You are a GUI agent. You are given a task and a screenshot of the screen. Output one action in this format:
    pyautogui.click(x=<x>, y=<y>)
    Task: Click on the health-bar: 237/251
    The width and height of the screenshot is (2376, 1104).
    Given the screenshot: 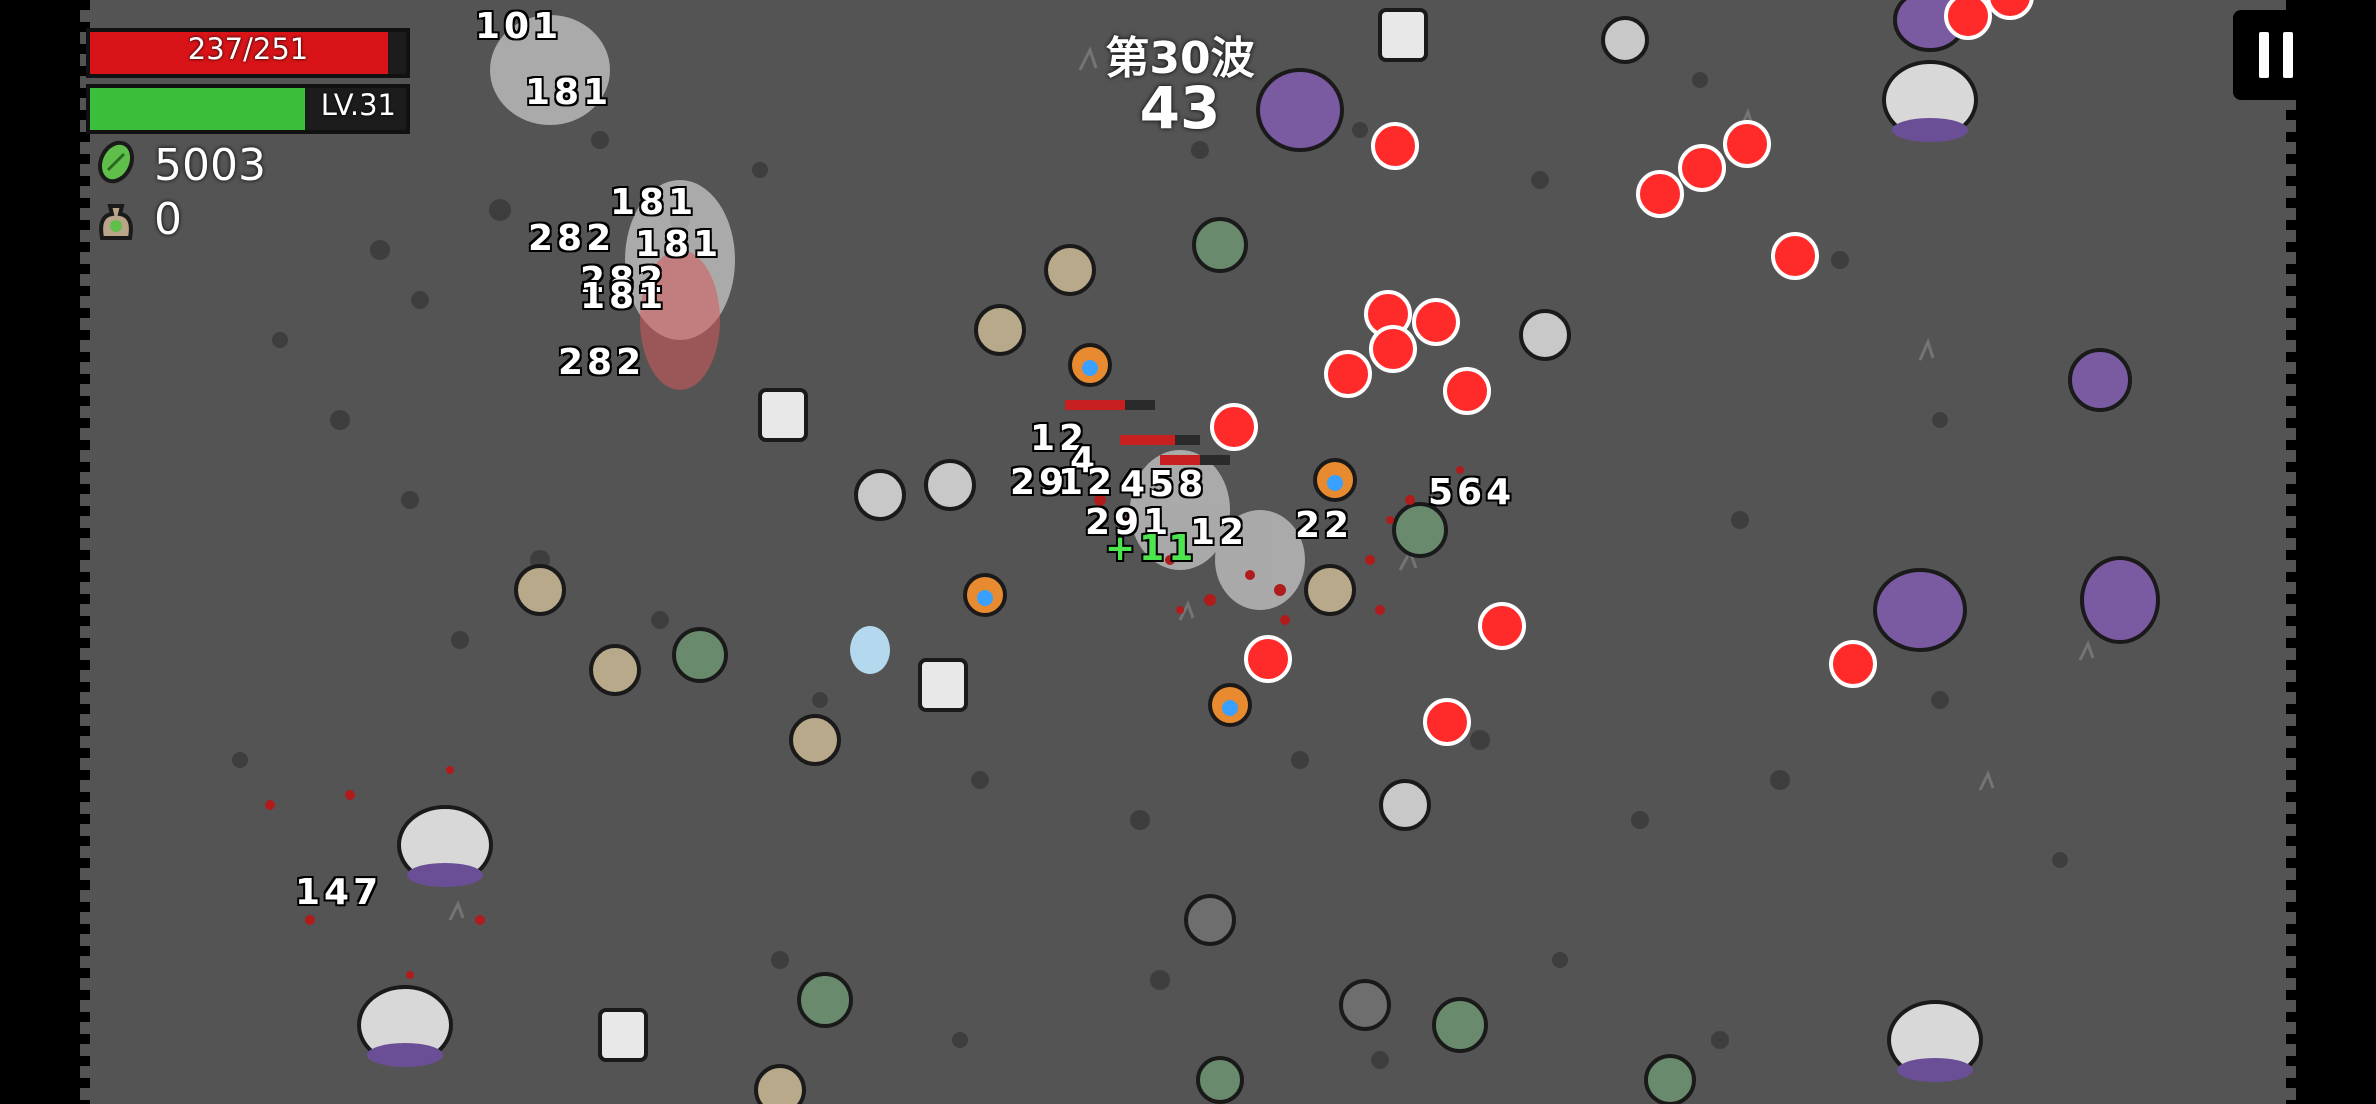 What is the action you would take?
    pyautogui.click(x=248, y=53)
    